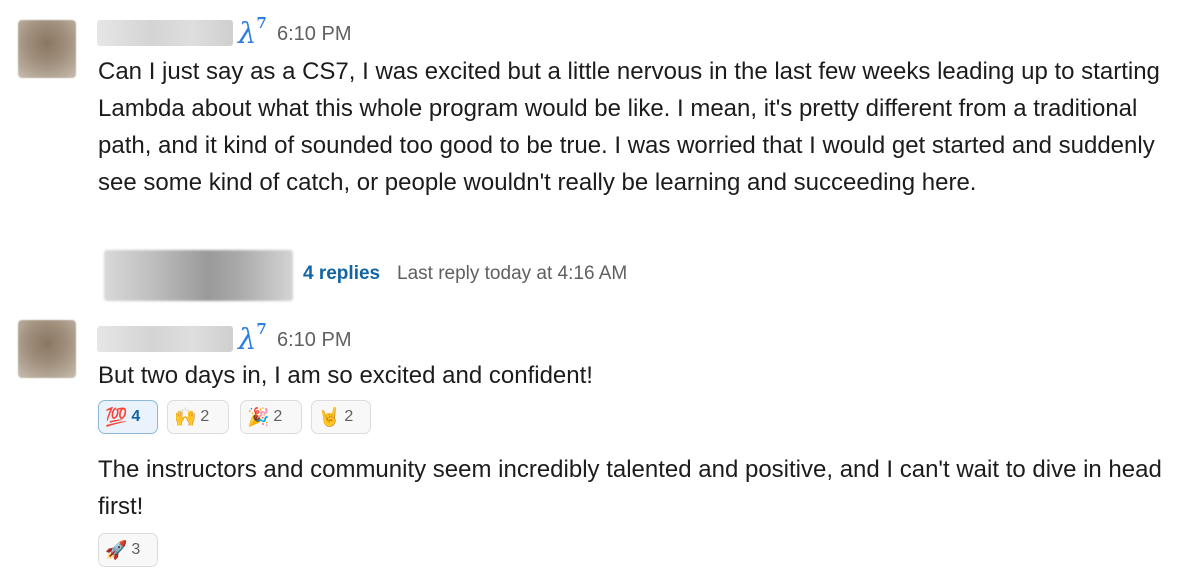 Image resolution: width=1200 pixels, height=583 pixels. Describe the element at coordinates (512, 273) in the screenshot. I see `thread-last-reply: Last reply today at 4:16 AM` at that location.